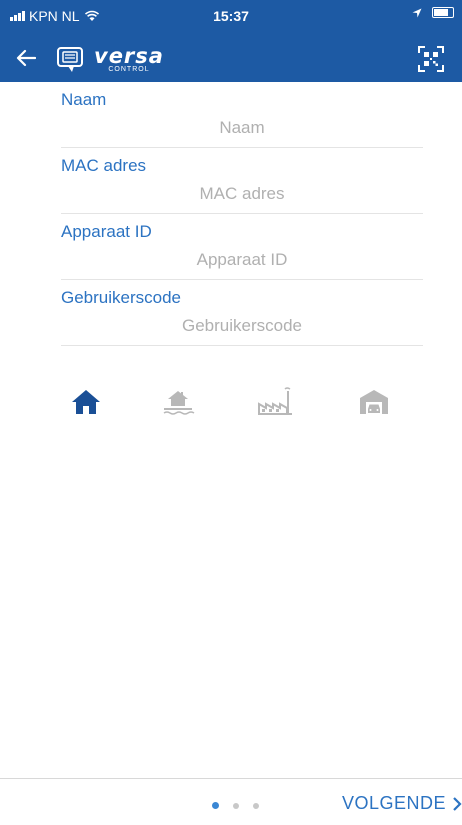  I want to click on location-type-holiday-house, so click(178, 402).